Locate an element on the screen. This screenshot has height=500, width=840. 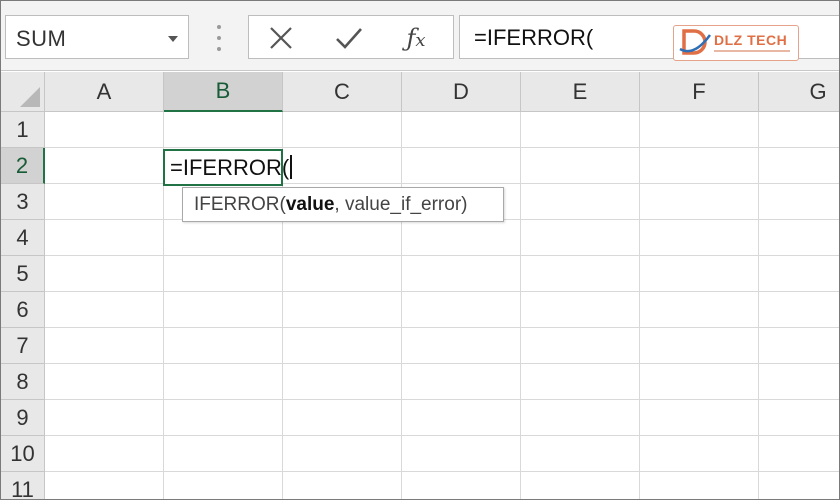
close-icon is located at coordinates (281, 38).